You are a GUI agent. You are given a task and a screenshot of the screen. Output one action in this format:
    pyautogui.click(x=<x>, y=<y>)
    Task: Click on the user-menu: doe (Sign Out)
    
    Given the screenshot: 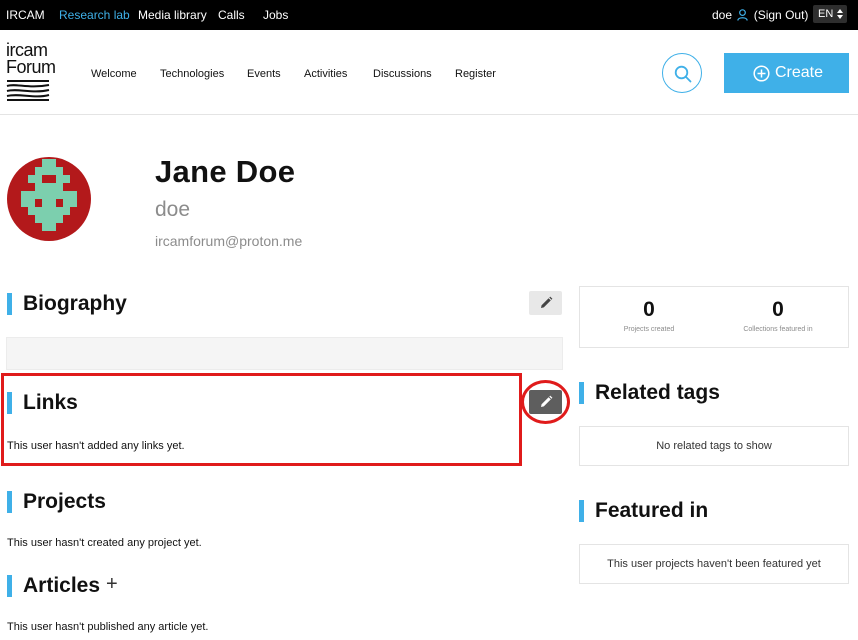 What is the action you would take?
    pyautogui.click(x=760, y=16)
    